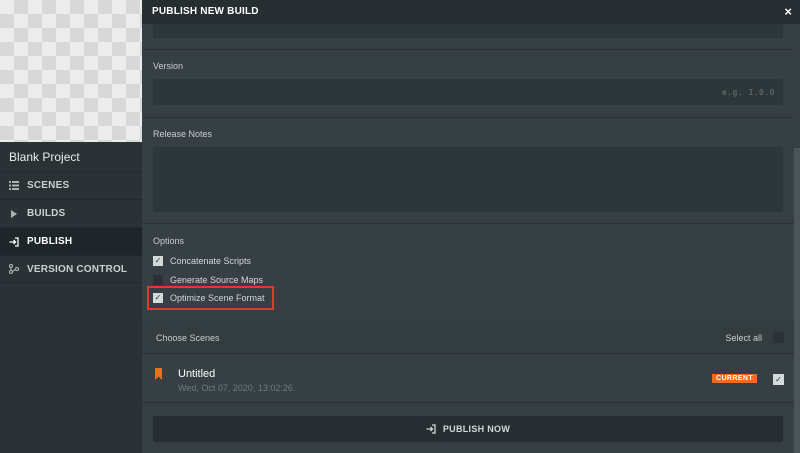  What do you see at coordinates (468, 92) in the screenshot?
I see `version-input: e.g. 1.0.0` at bounding box center [468, 92].